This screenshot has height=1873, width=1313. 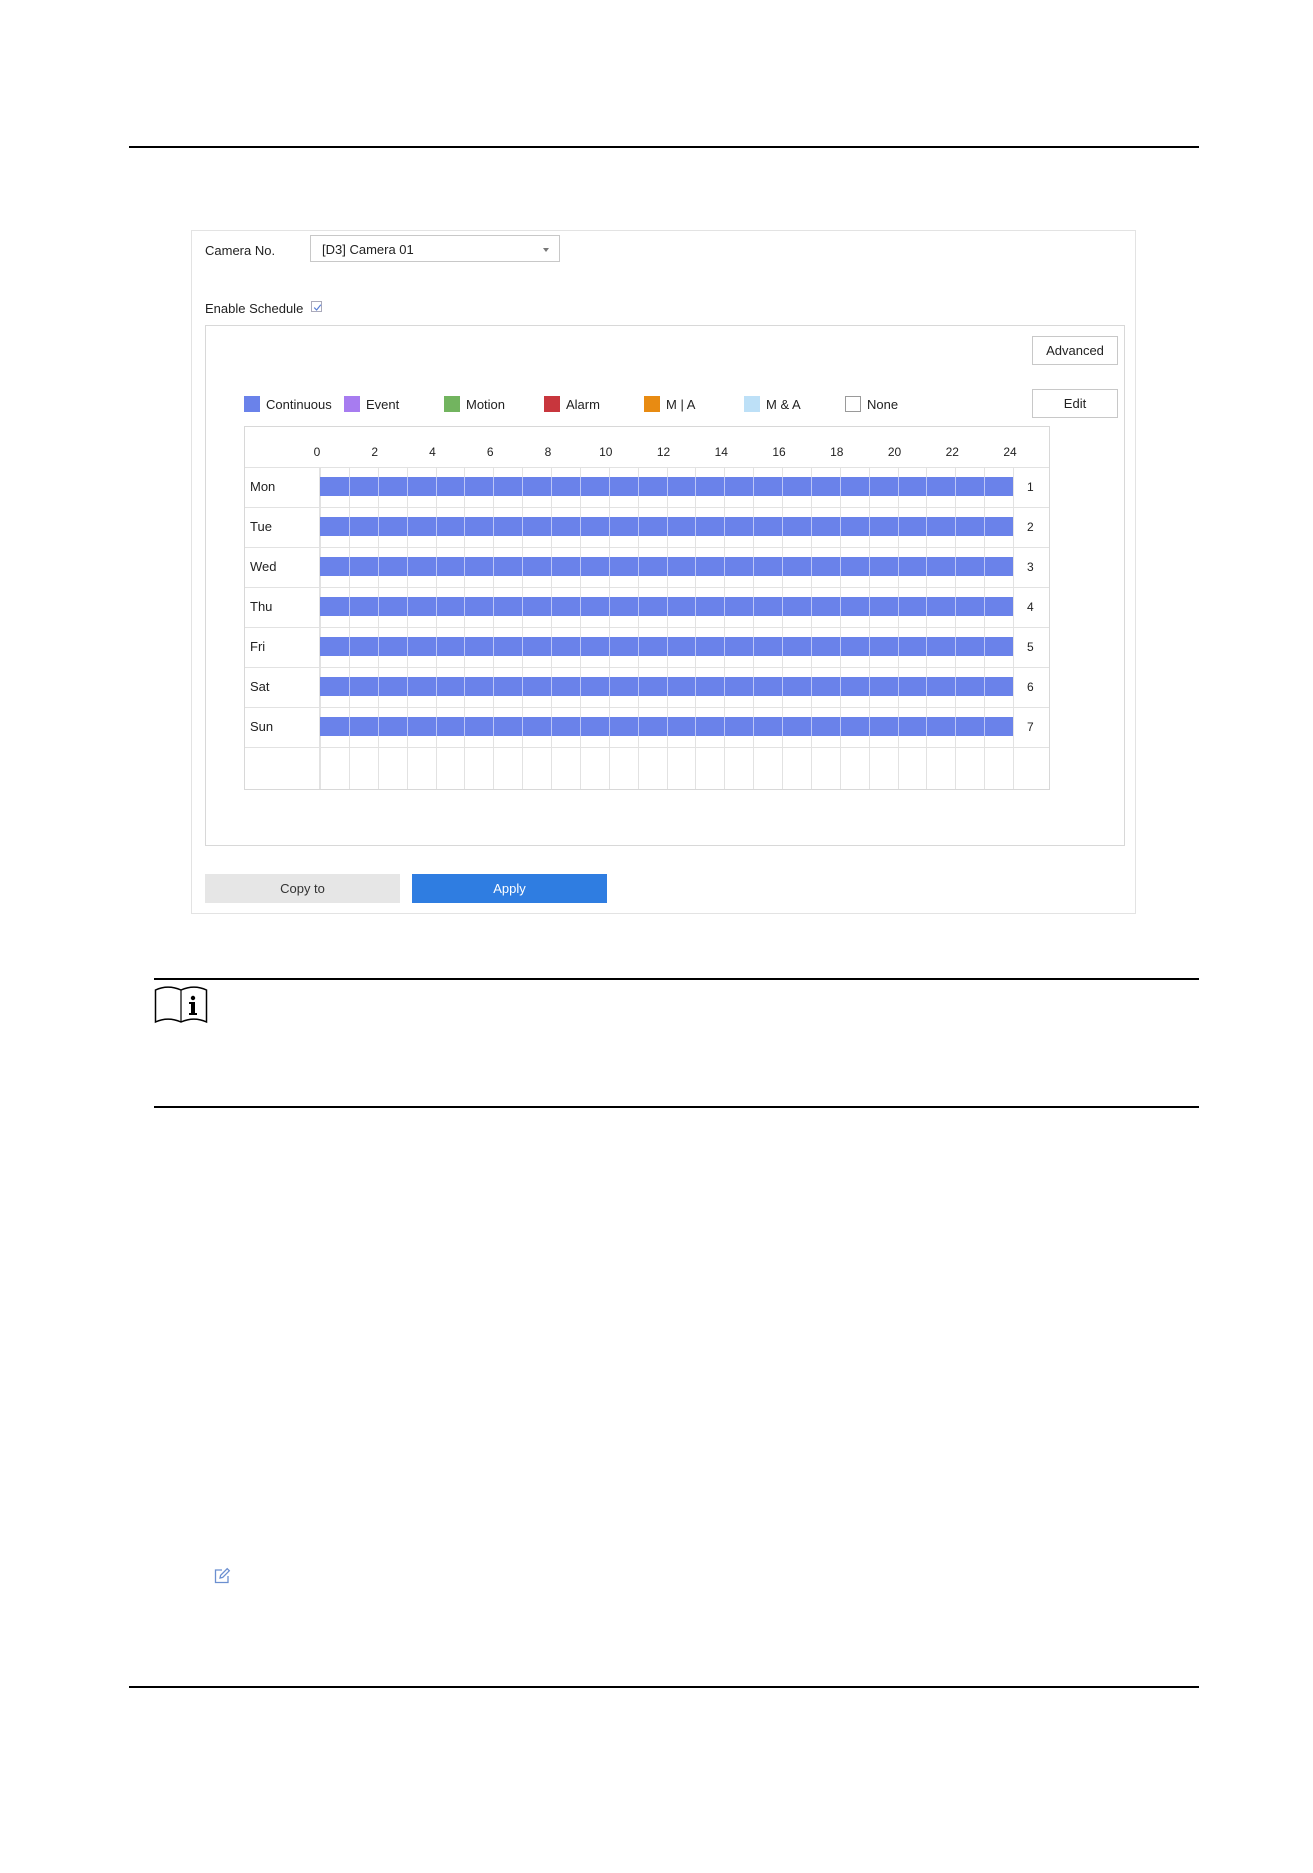 I want to click on apply-button: Apply, so click(x=509, y=888).